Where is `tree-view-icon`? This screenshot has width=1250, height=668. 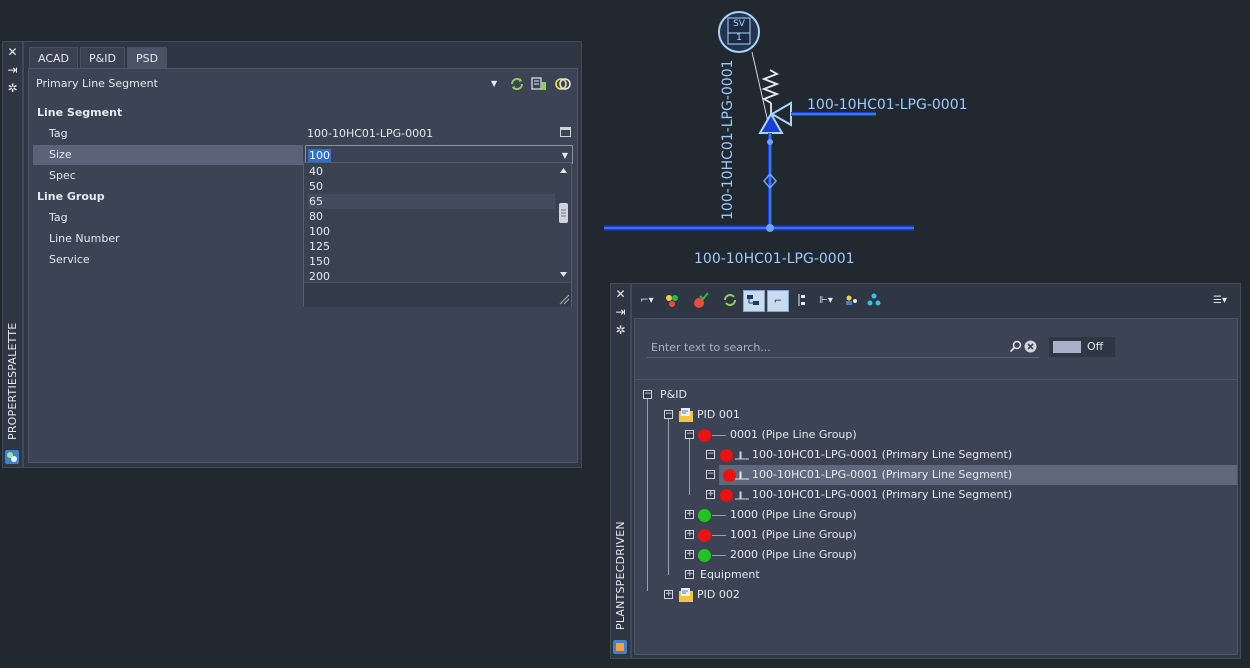 tree-view-icon is located at coordinates (754, 301).